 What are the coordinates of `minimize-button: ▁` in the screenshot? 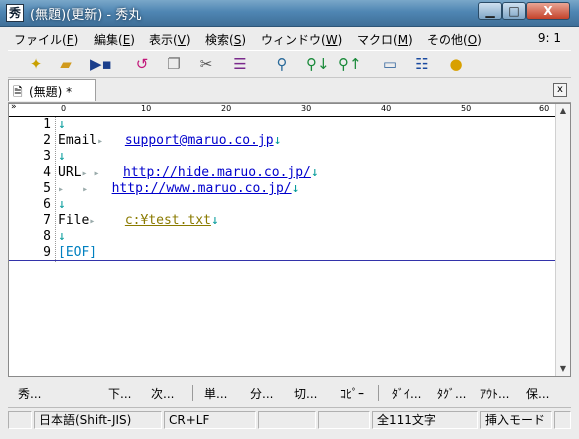 It's located at (490, 11).